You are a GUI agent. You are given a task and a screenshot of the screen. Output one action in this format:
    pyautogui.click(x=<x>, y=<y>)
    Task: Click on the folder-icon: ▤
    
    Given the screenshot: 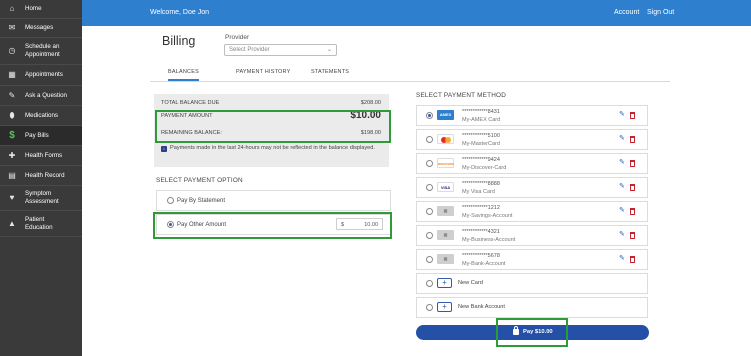 What is the action you would take?
    pyautogui.click(x=12, y=175)
    